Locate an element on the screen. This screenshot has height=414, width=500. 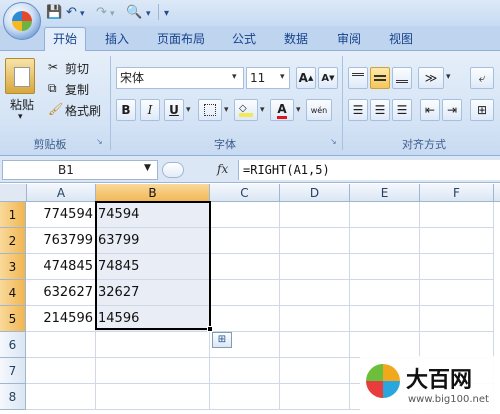
cell-b1: 74594 is located at coordinates (153, 215).